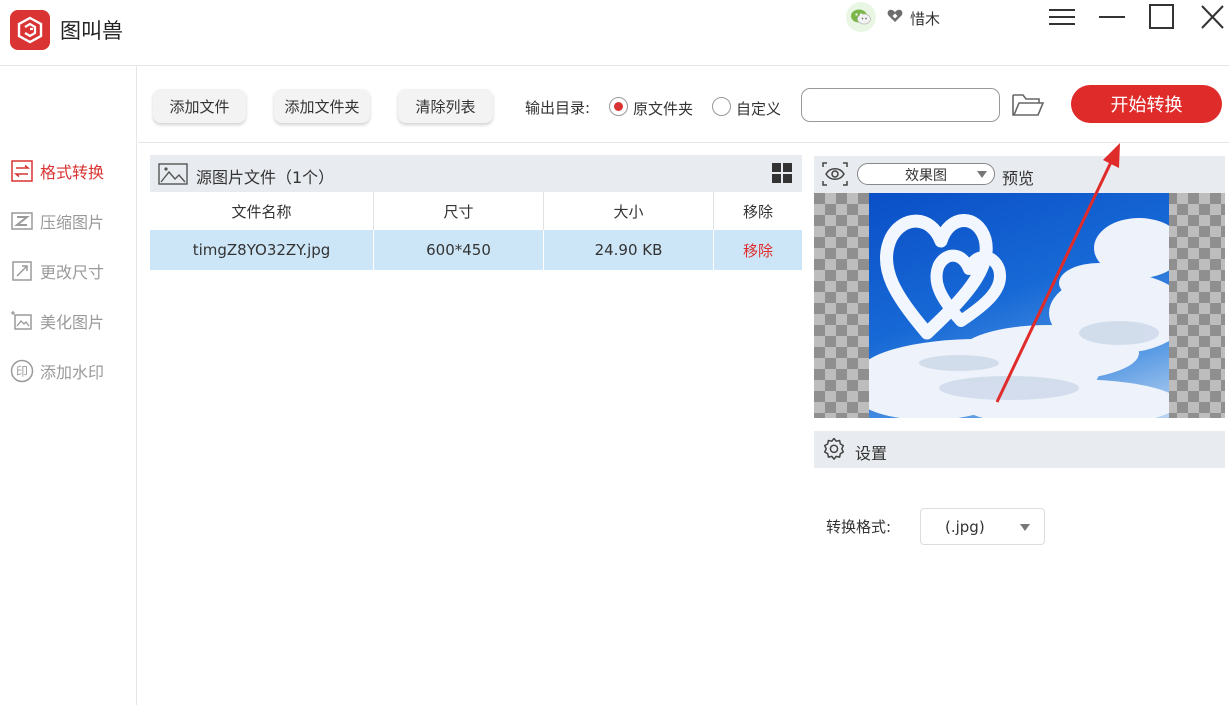 Image resolution: width=1229 pixels, height=705 pixels. I want to click on sidebar-item-beautify: 美化图片, so click(57, 321).